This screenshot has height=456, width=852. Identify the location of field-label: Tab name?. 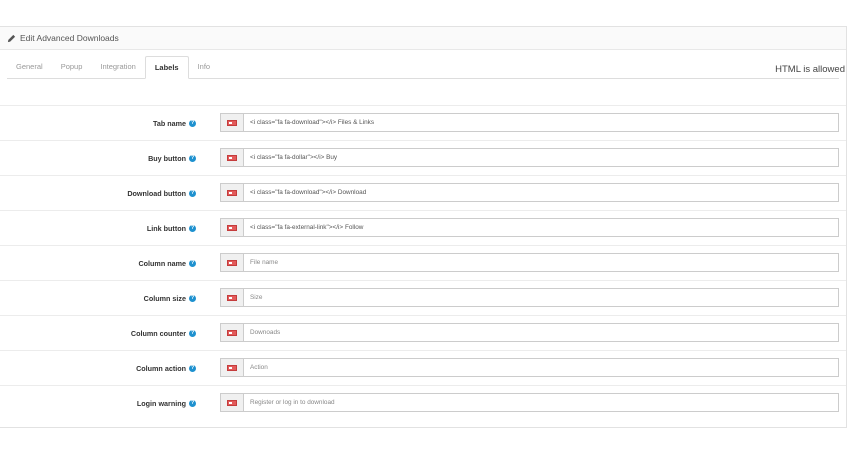
(174, 123).